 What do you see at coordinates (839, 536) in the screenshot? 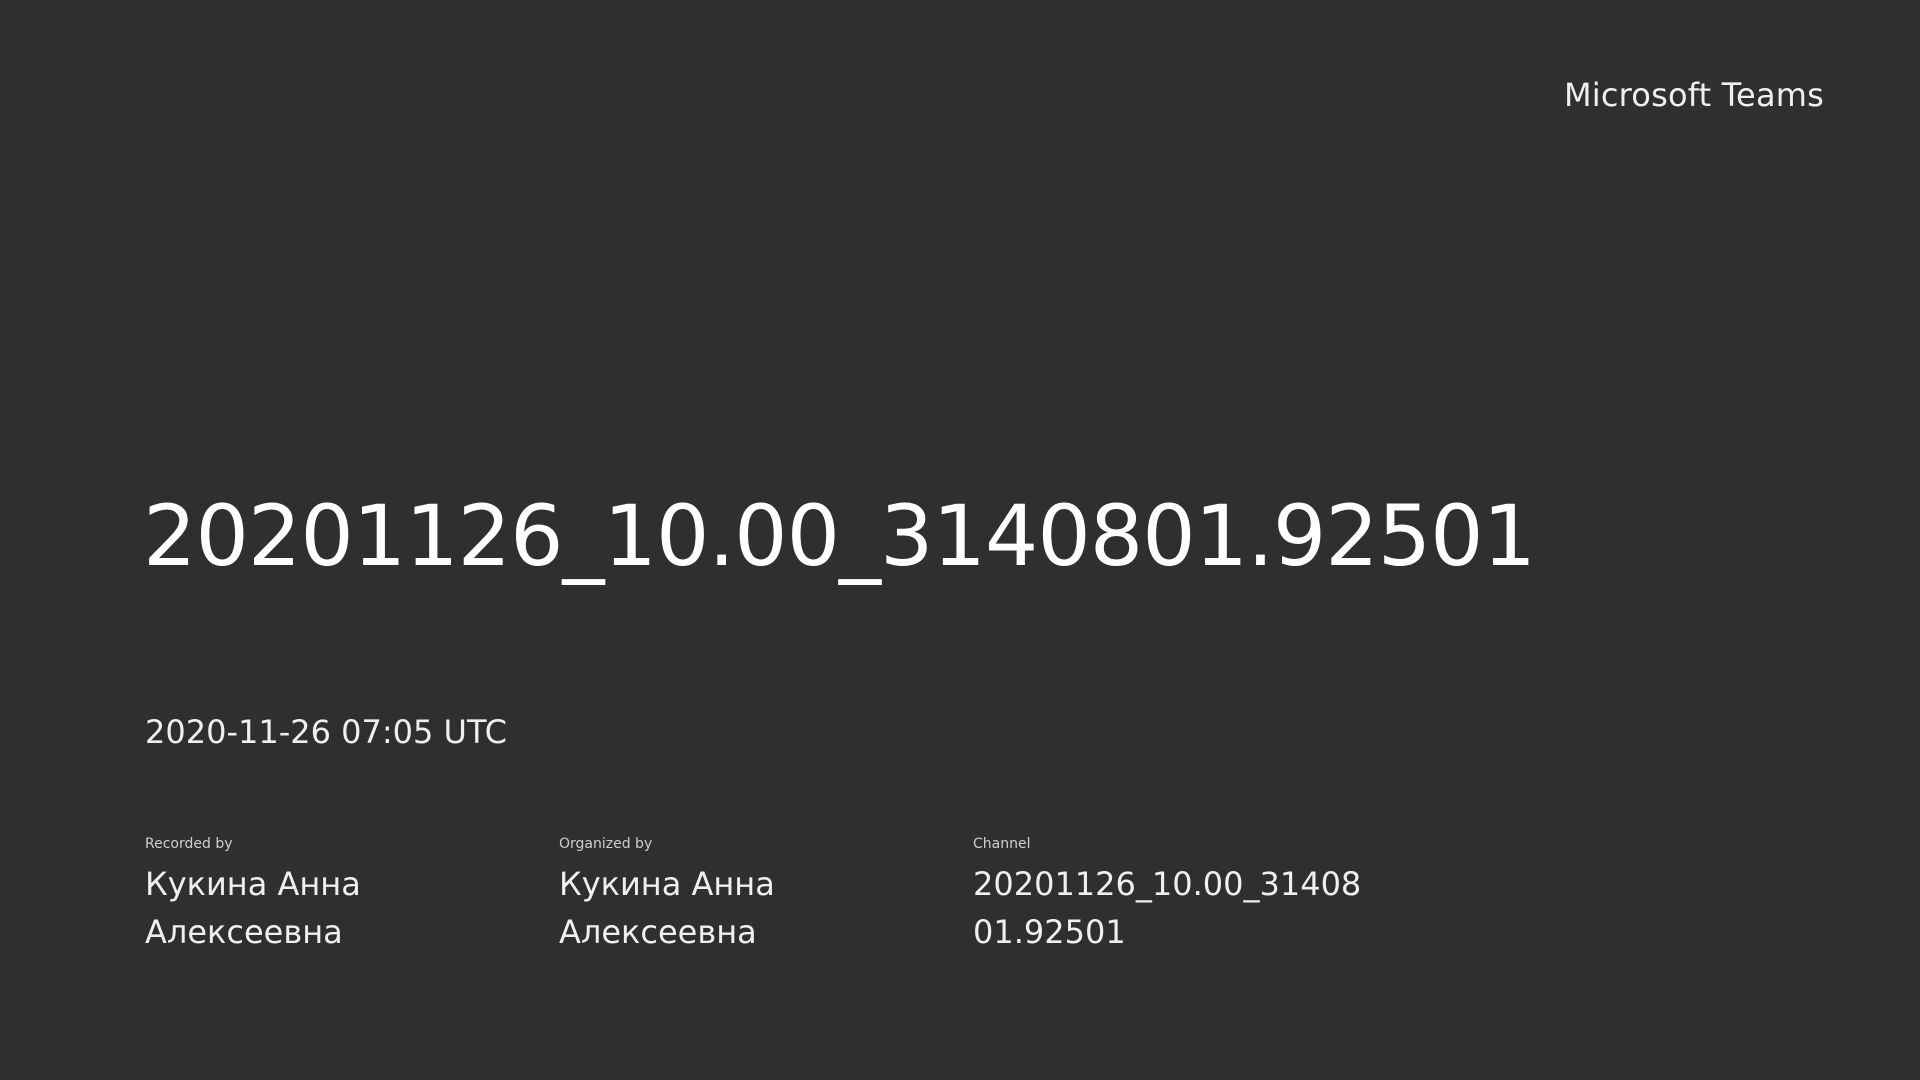
I see `recording-title: 20201126_10.00_3140801.92501` at bounding box center [839, 536].